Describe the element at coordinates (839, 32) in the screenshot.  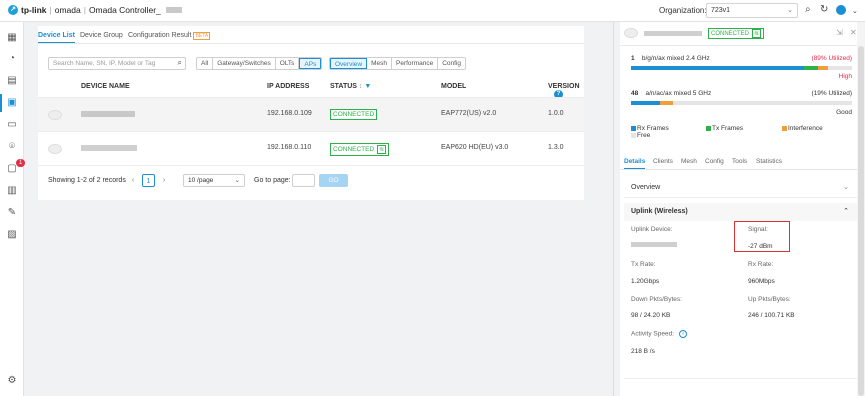
I see `expand-icon: ⇲` at that location.